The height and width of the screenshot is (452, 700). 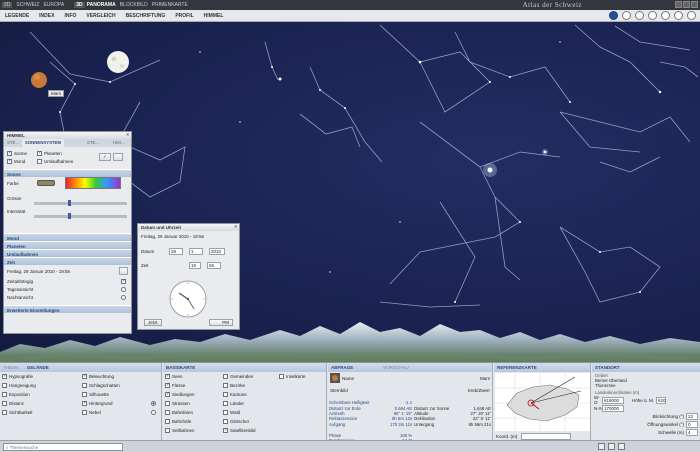 What do you see at coordinates (221, 322) in the screenshot?
I see `ampm-toggle: PM` at bounding box center [221, 322].